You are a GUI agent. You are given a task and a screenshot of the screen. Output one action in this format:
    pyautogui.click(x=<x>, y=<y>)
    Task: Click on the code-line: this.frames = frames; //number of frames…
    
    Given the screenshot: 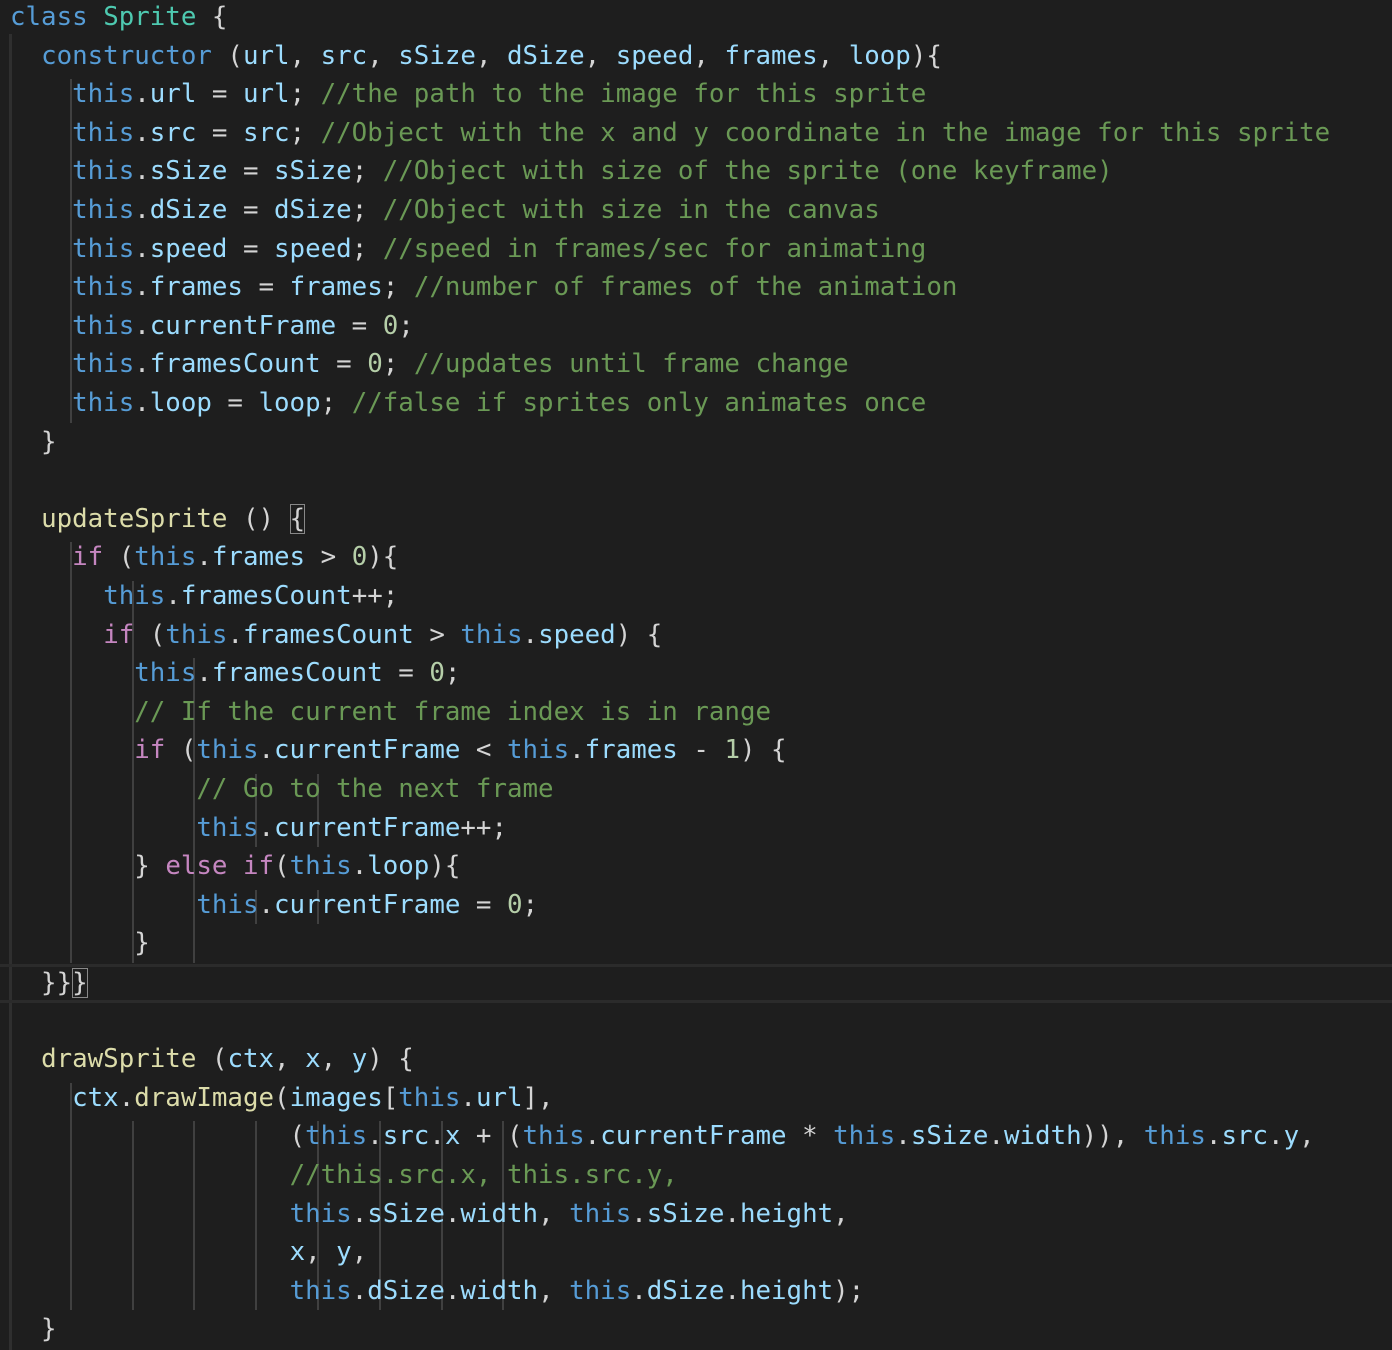 What is the action you would take?
    pyautogui.click(x=696, y=287)
    